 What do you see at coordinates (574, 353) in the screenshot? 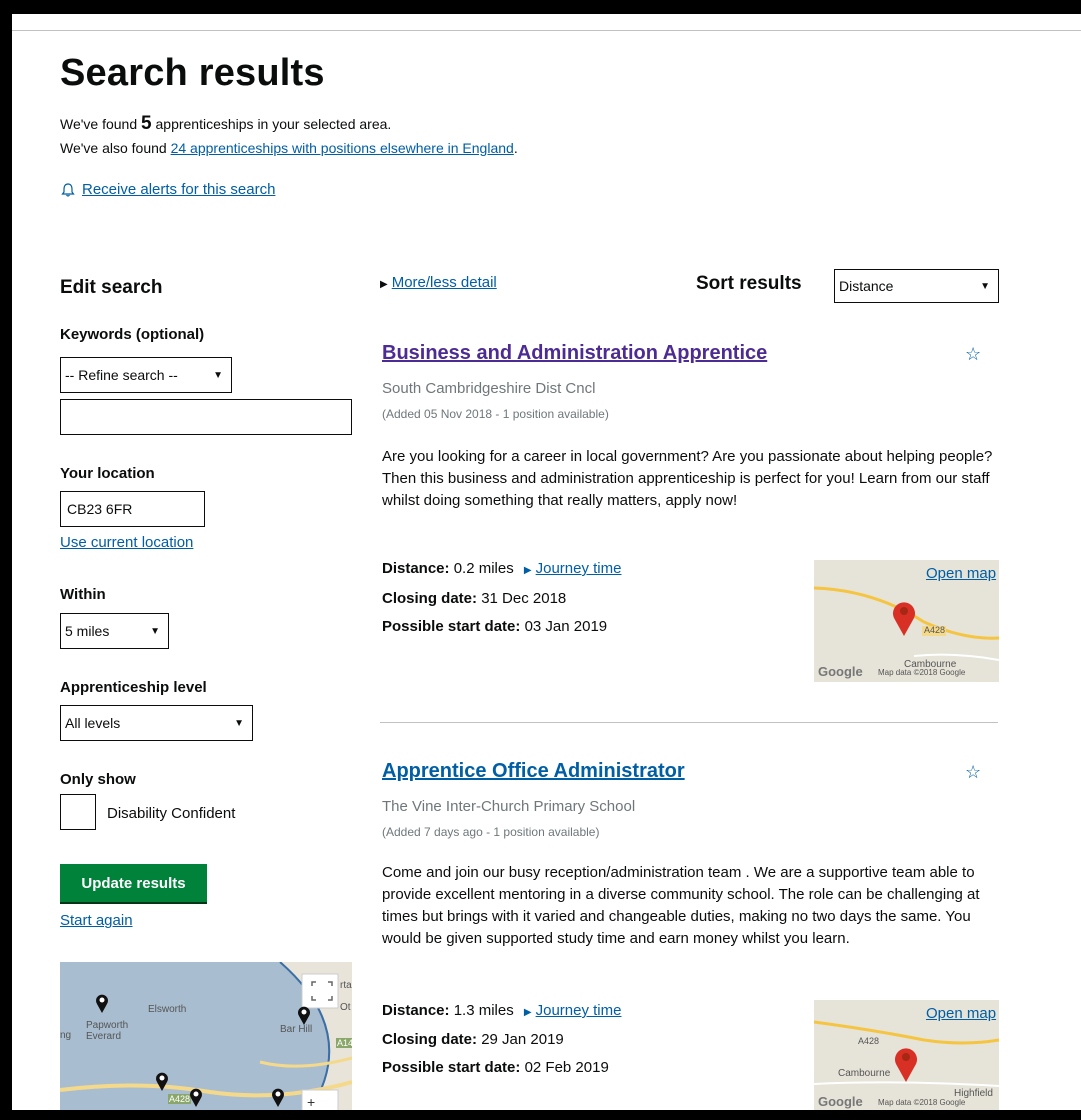
I see `result-title-link: Business and Administration Apprentice` at bounding box center [574, 353].